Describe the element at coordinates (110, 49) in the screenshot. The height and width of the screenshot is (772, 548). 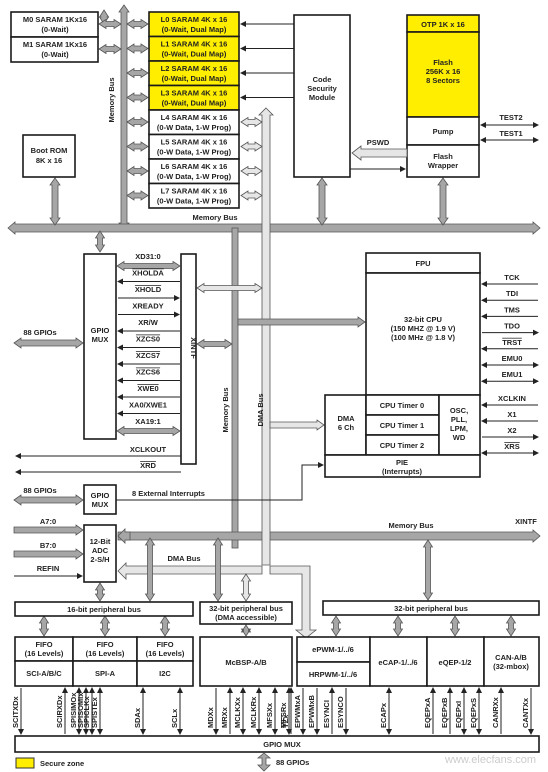
I see `m1-bus-link` at that location.